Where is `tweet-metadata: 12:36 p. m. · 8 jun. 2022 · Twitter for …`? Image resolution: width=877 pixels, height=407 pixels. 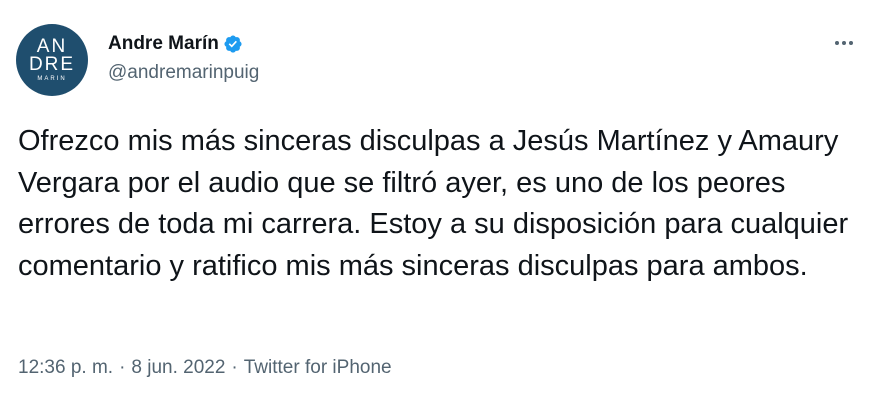 tweet-metadata: 12:36 p. m. · 8 jun. 2022 · Twitter for … is located at coordinates (205, 368).